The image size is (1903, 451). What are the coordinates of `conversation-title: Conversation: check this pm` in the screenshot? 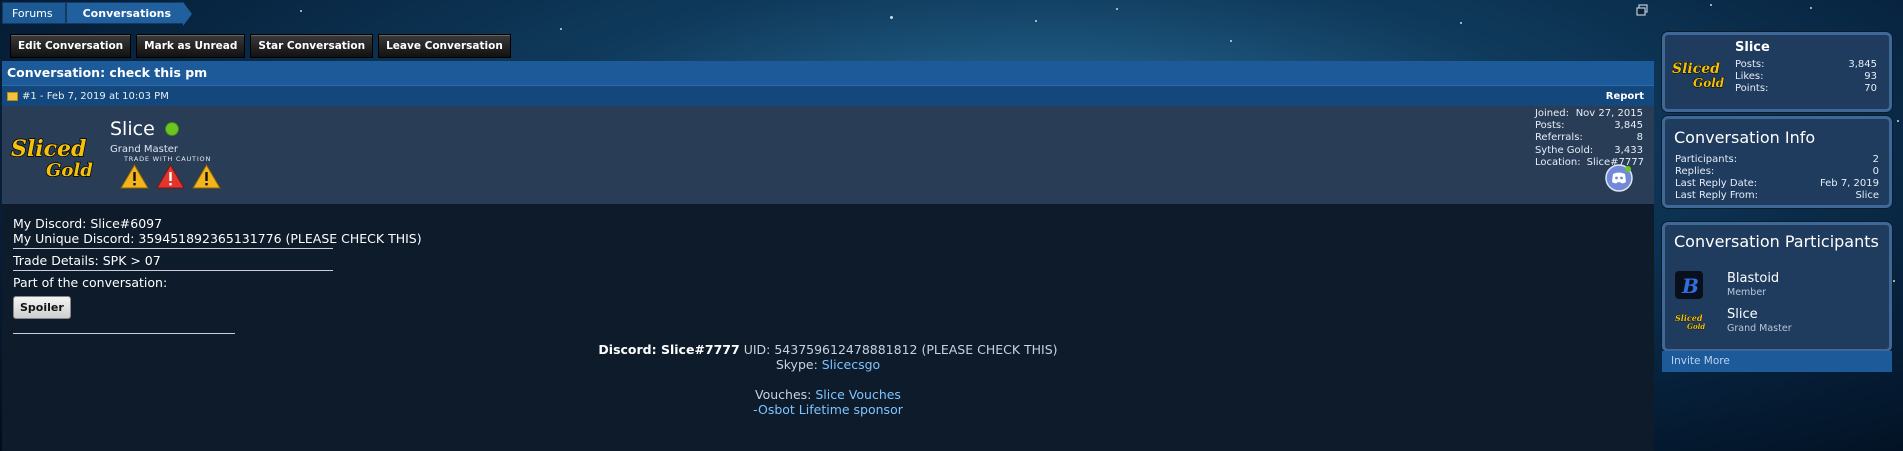 It's located at (828, 73).